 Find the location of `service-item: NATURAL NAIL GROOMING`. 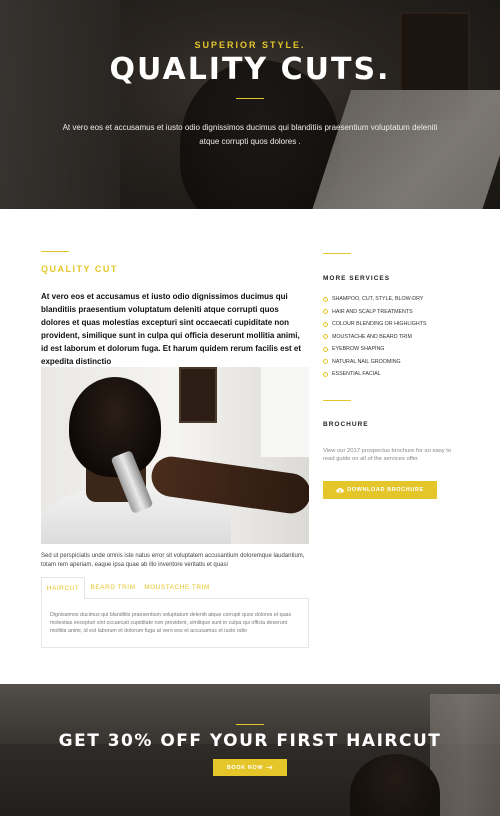

service-item: NATURAL NAIL GROOMING is located at coordinates (374, 364).